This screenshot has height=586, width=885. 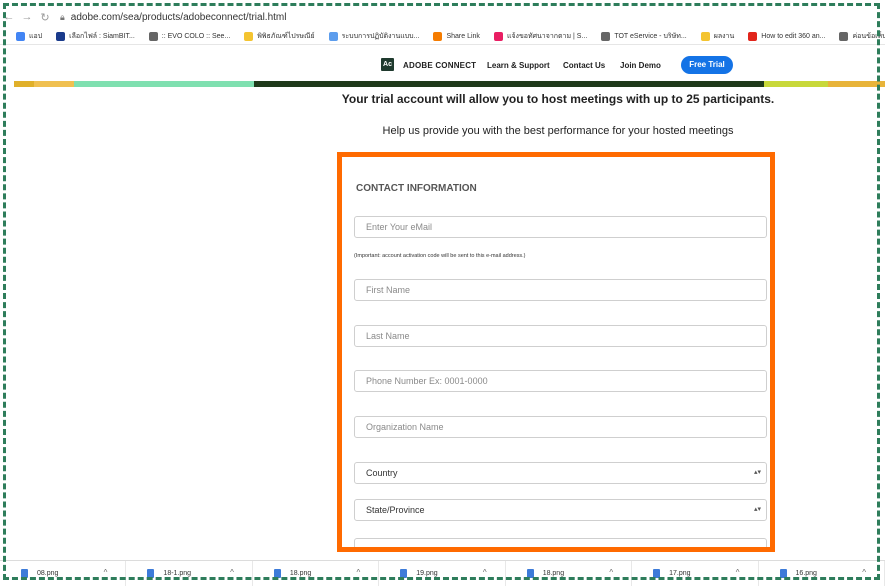 What do you see at coordinates (560, 510) in the screenshot?
I see `state-select: State/Province ▴▾` at bounding box center [560, 510].